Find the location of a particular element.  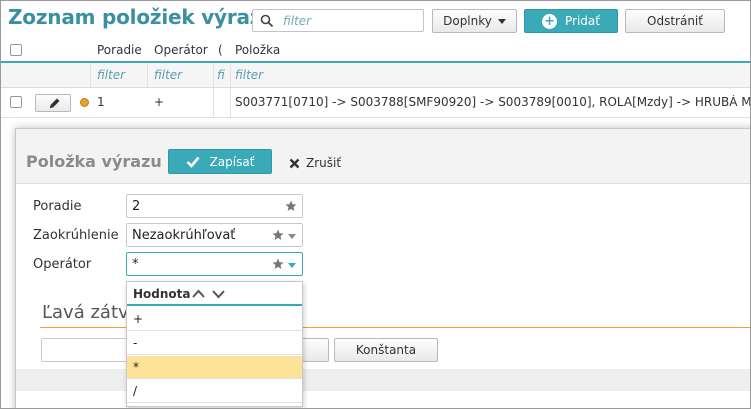

add-label: Pridať is located at coordinates (582, 21).